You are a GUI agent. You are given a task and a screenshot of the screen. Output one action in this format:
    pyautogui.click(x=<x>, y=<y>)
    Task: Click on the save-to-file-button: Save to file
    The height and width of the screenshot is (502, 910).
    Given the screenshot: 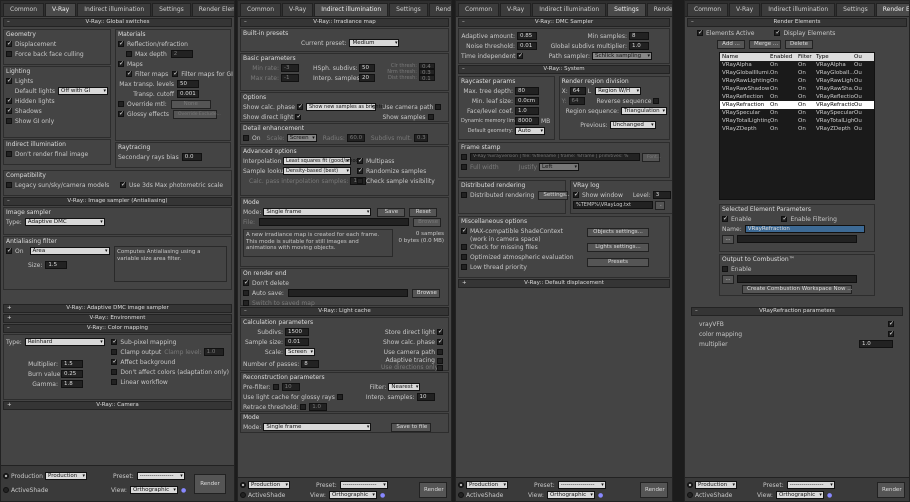 What is the action you would take?
    pyautogui.click(x=411, y=427)
    